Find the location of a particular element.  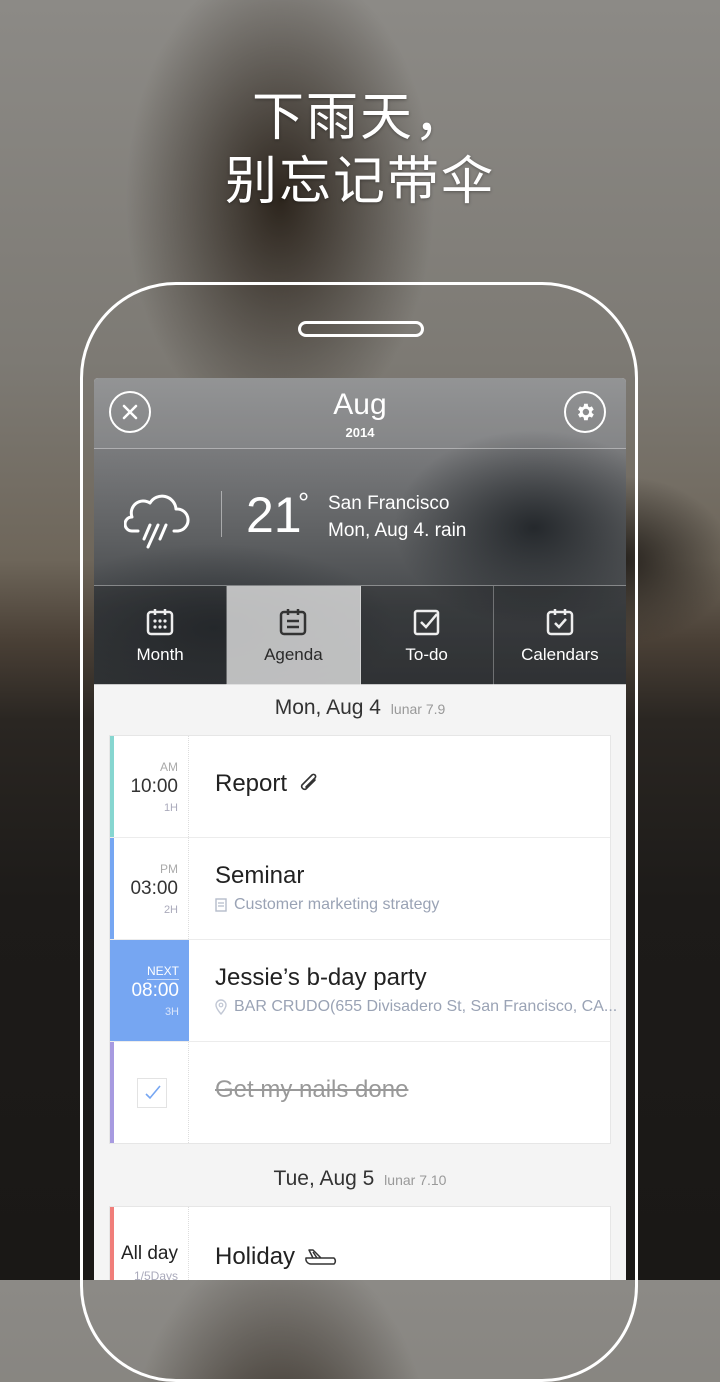

event-note: Customer marketing strategy is located at coordinates (327, 905).